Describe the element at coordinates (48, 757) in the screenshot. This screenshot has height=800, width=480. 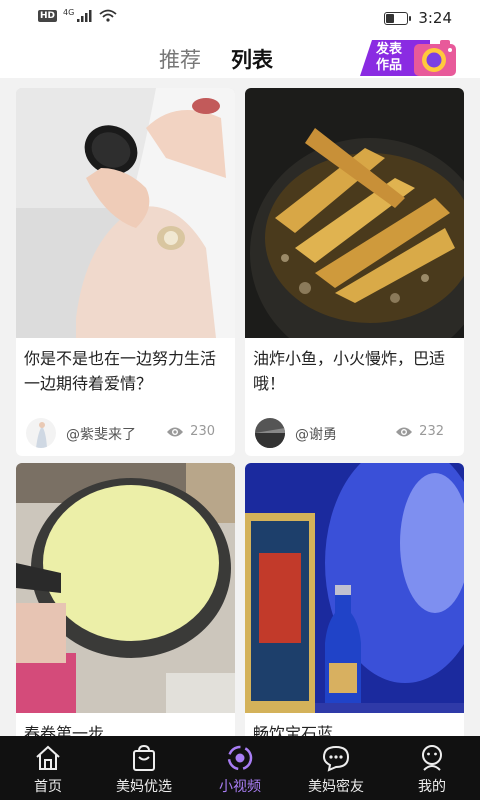
I see `home-icon` at that location.